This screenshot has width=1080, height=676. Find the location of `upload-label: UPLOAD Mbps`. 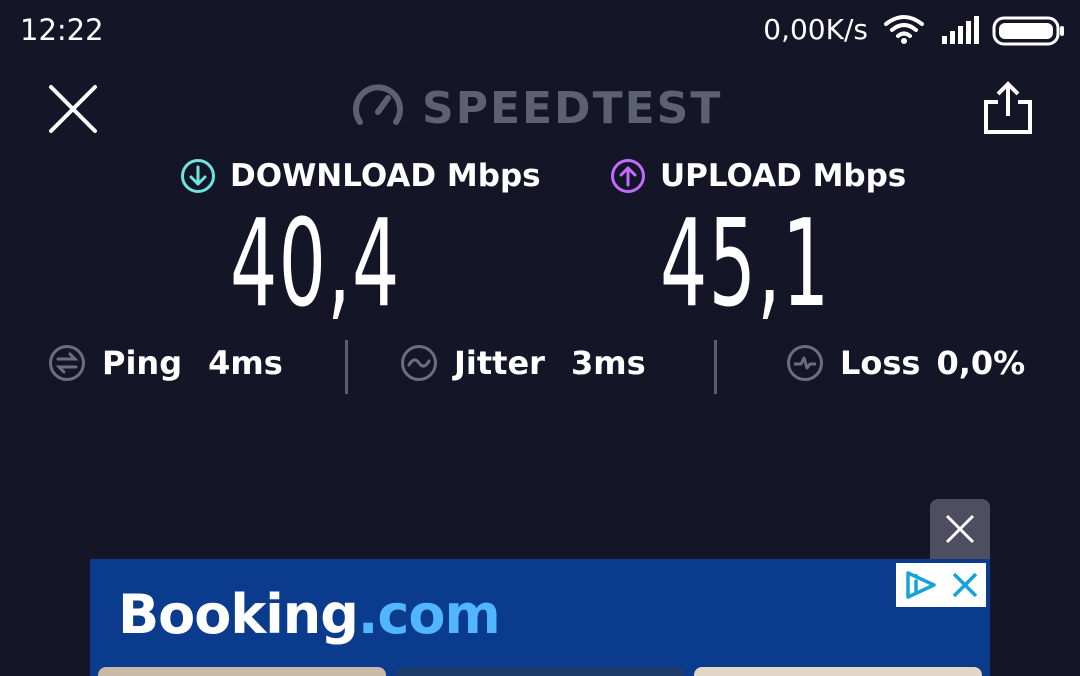

upload-label: UPLOAD Mbps is located at coordinates (783, 176).